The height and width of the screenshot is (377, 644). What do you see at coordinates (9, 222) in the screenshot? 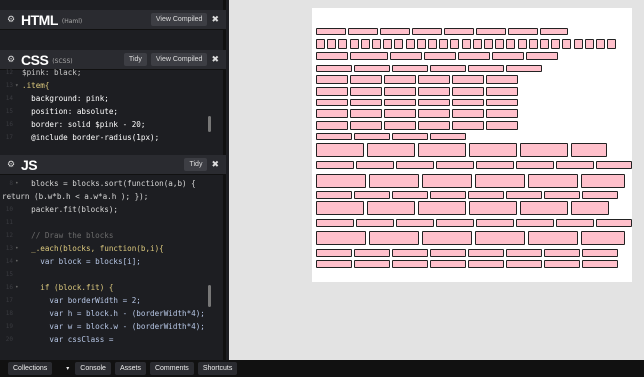
I see `code-line: 11` at bounding box center [9, 222].